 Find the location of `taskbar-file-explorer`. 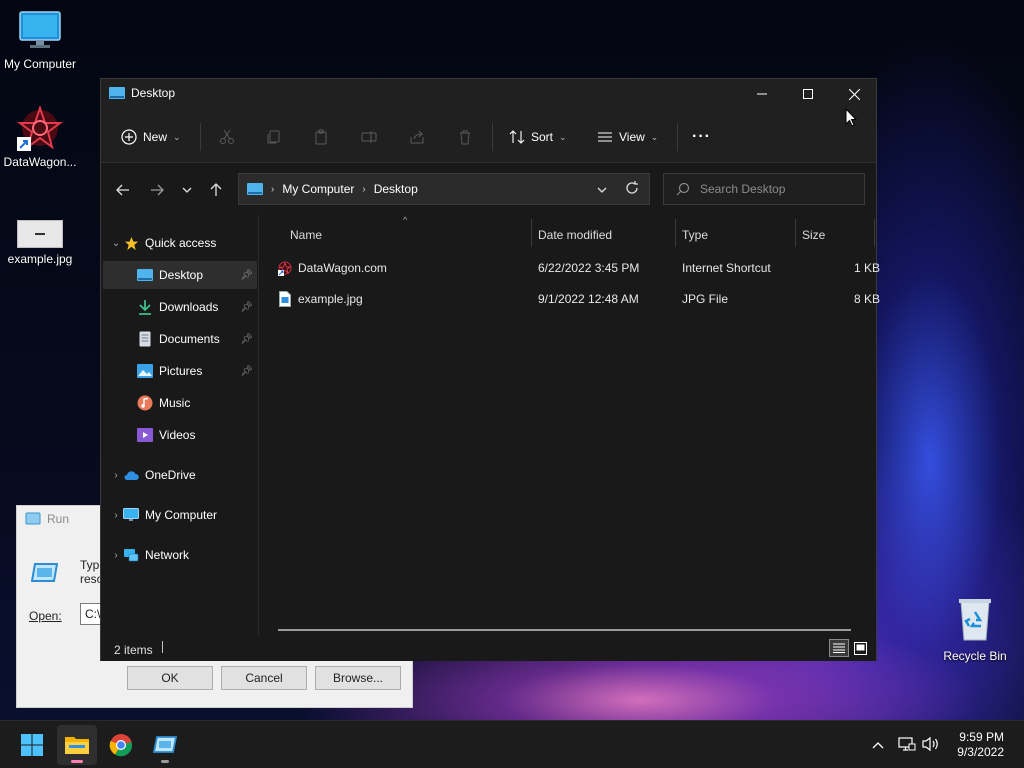

taskbar-file-explorer is located at coordinates (77, 745).